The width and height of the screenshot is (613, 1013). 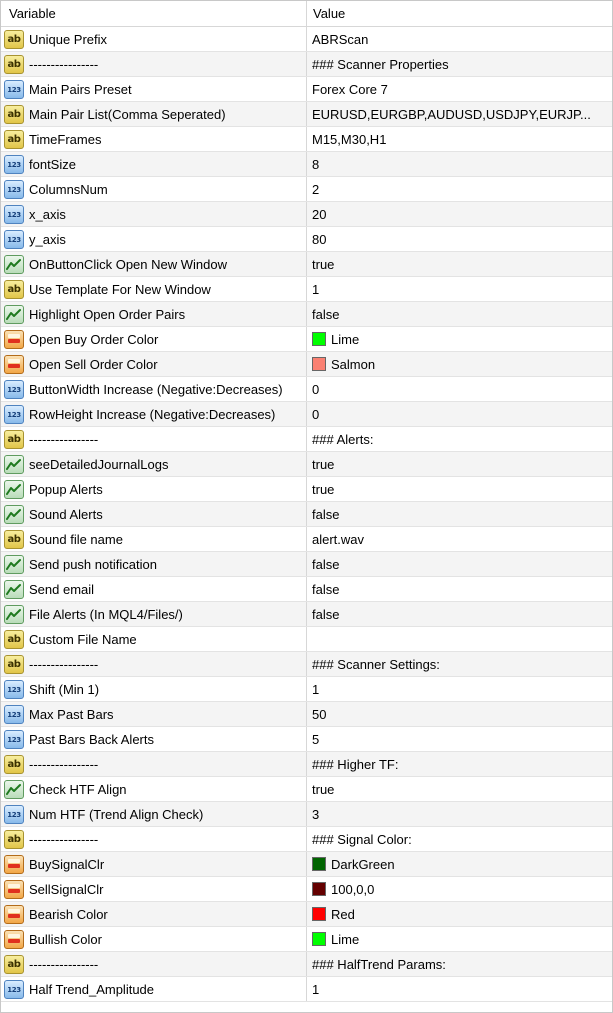 What do you see at coordinates (459, 639) in the screenshot?
I see `value-cell` at bounding box center [459, 639].